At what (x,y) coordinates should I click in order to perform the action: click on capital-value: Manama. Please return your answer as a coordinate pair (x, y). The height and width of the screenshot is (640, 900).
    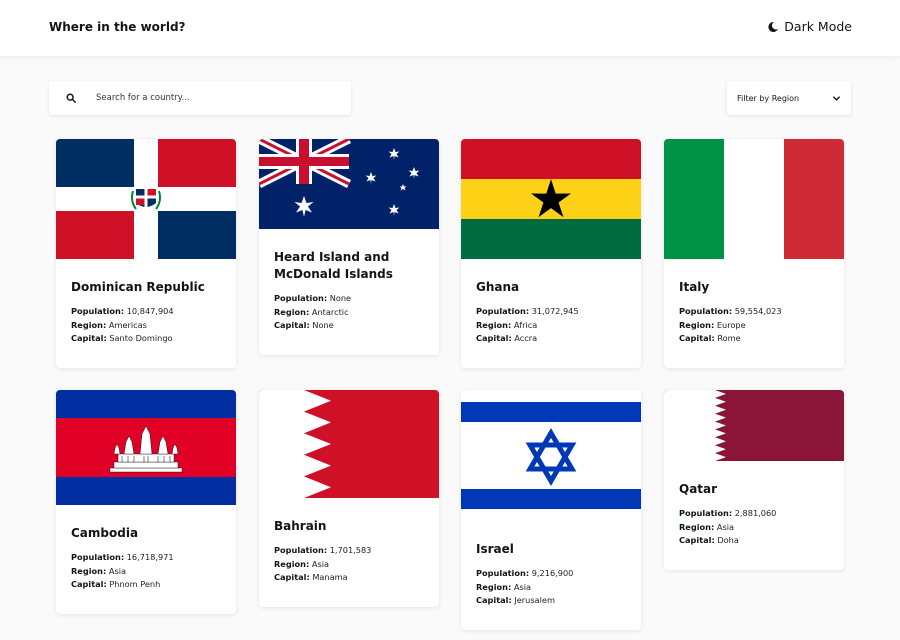
    Looking at the image, I should click on (330, 577).